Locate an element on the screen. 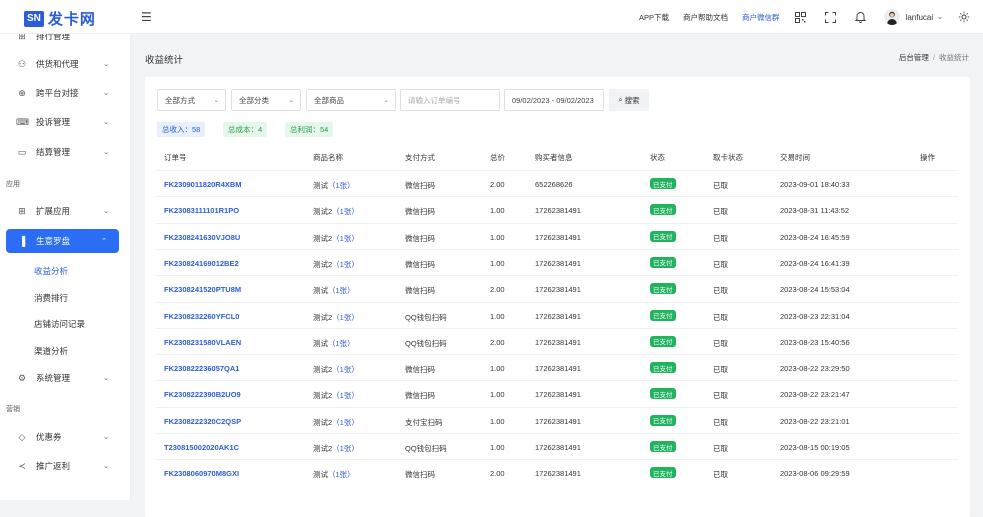 The height and width of the screenshot is (517, 983). sidebar-subitem-store-visits: 店铺访问记录 is located at coordinates (59, 324).